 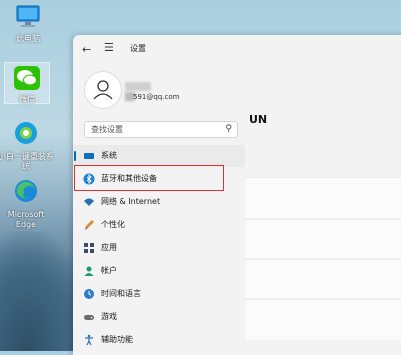 I want to click on avatar, so click(x=103, y=90).